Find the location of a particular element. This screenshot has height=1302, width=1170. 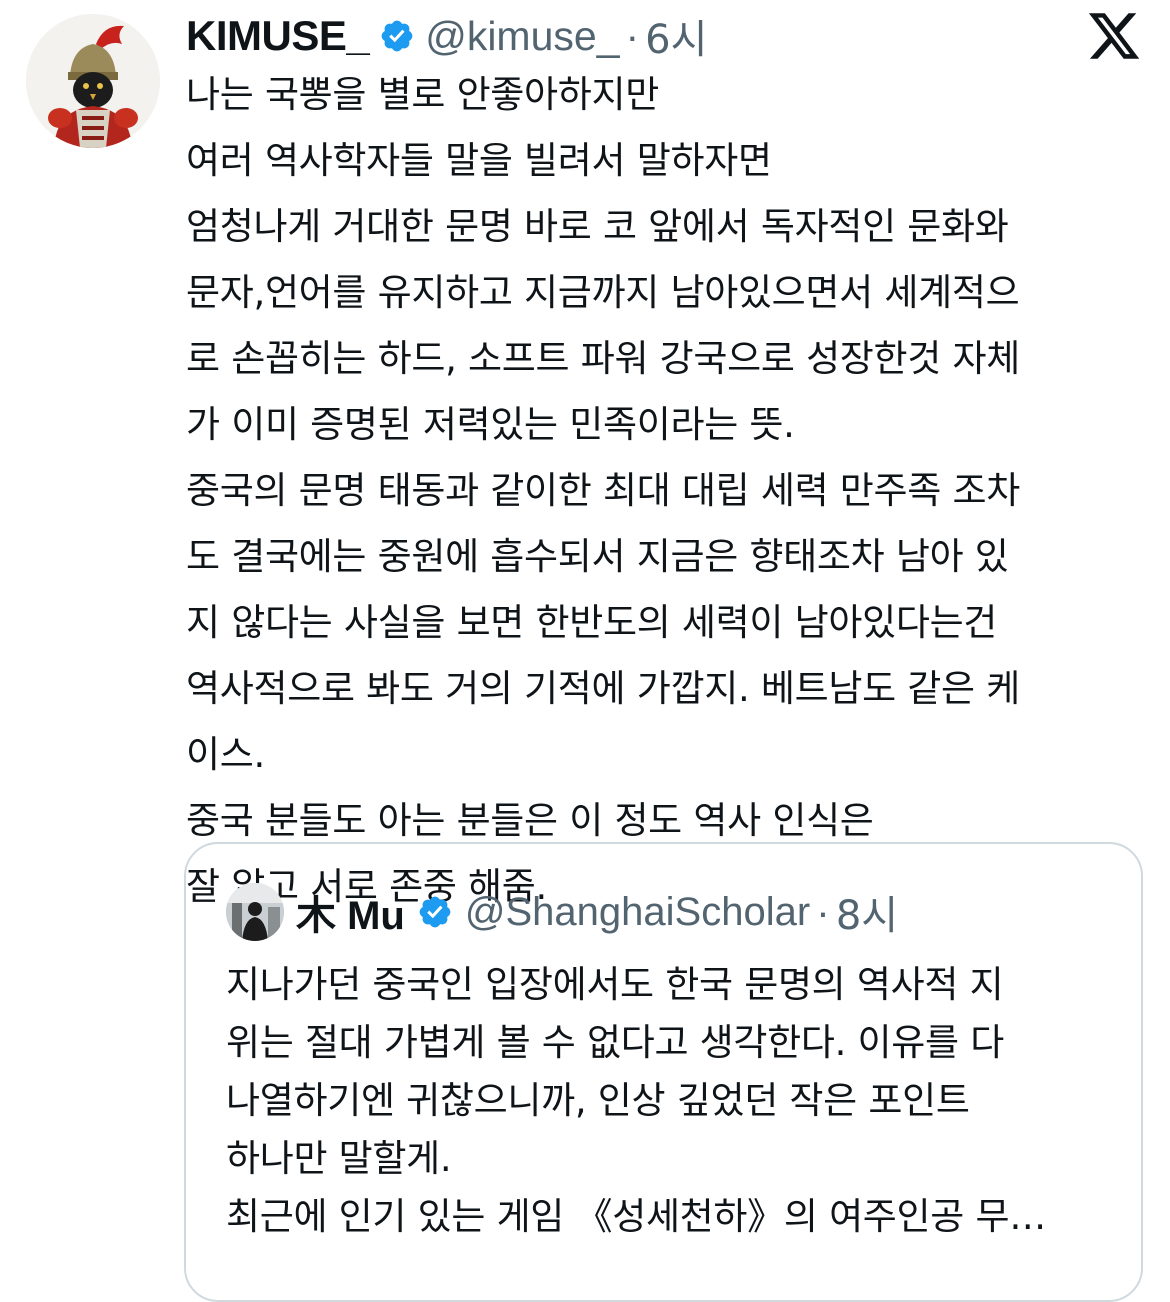

person-avatar-icon is located at coordinates (255, 912).